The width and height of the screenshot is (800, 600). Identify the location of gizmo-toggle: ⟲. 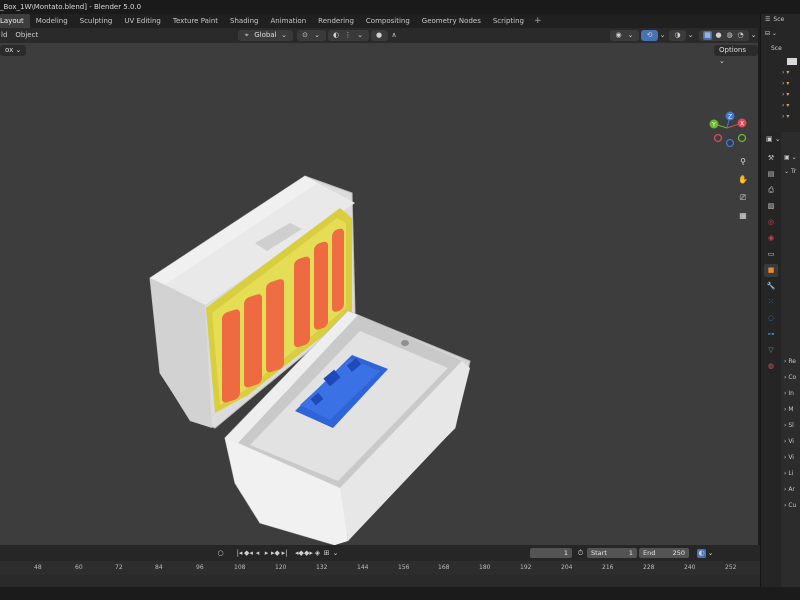
(649, 35).